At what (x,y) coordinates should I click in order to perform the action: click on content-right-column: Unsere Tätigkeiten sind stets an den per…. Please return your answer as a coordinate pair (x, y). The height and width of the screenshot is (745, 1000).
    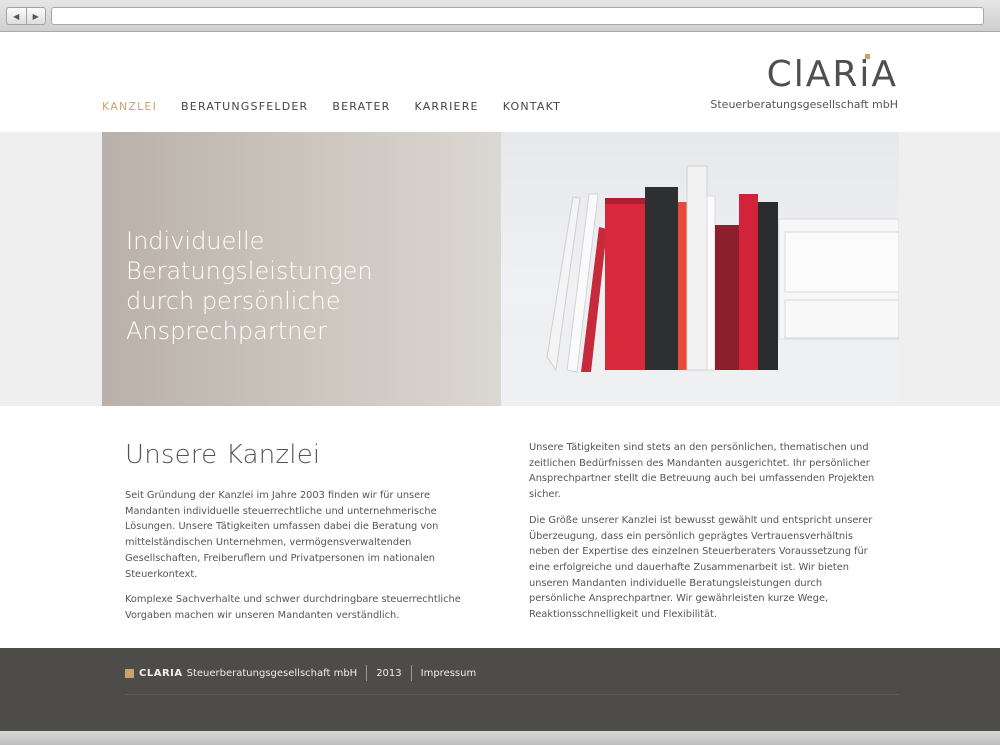
    Looking at the image, I should click on (702, 536).